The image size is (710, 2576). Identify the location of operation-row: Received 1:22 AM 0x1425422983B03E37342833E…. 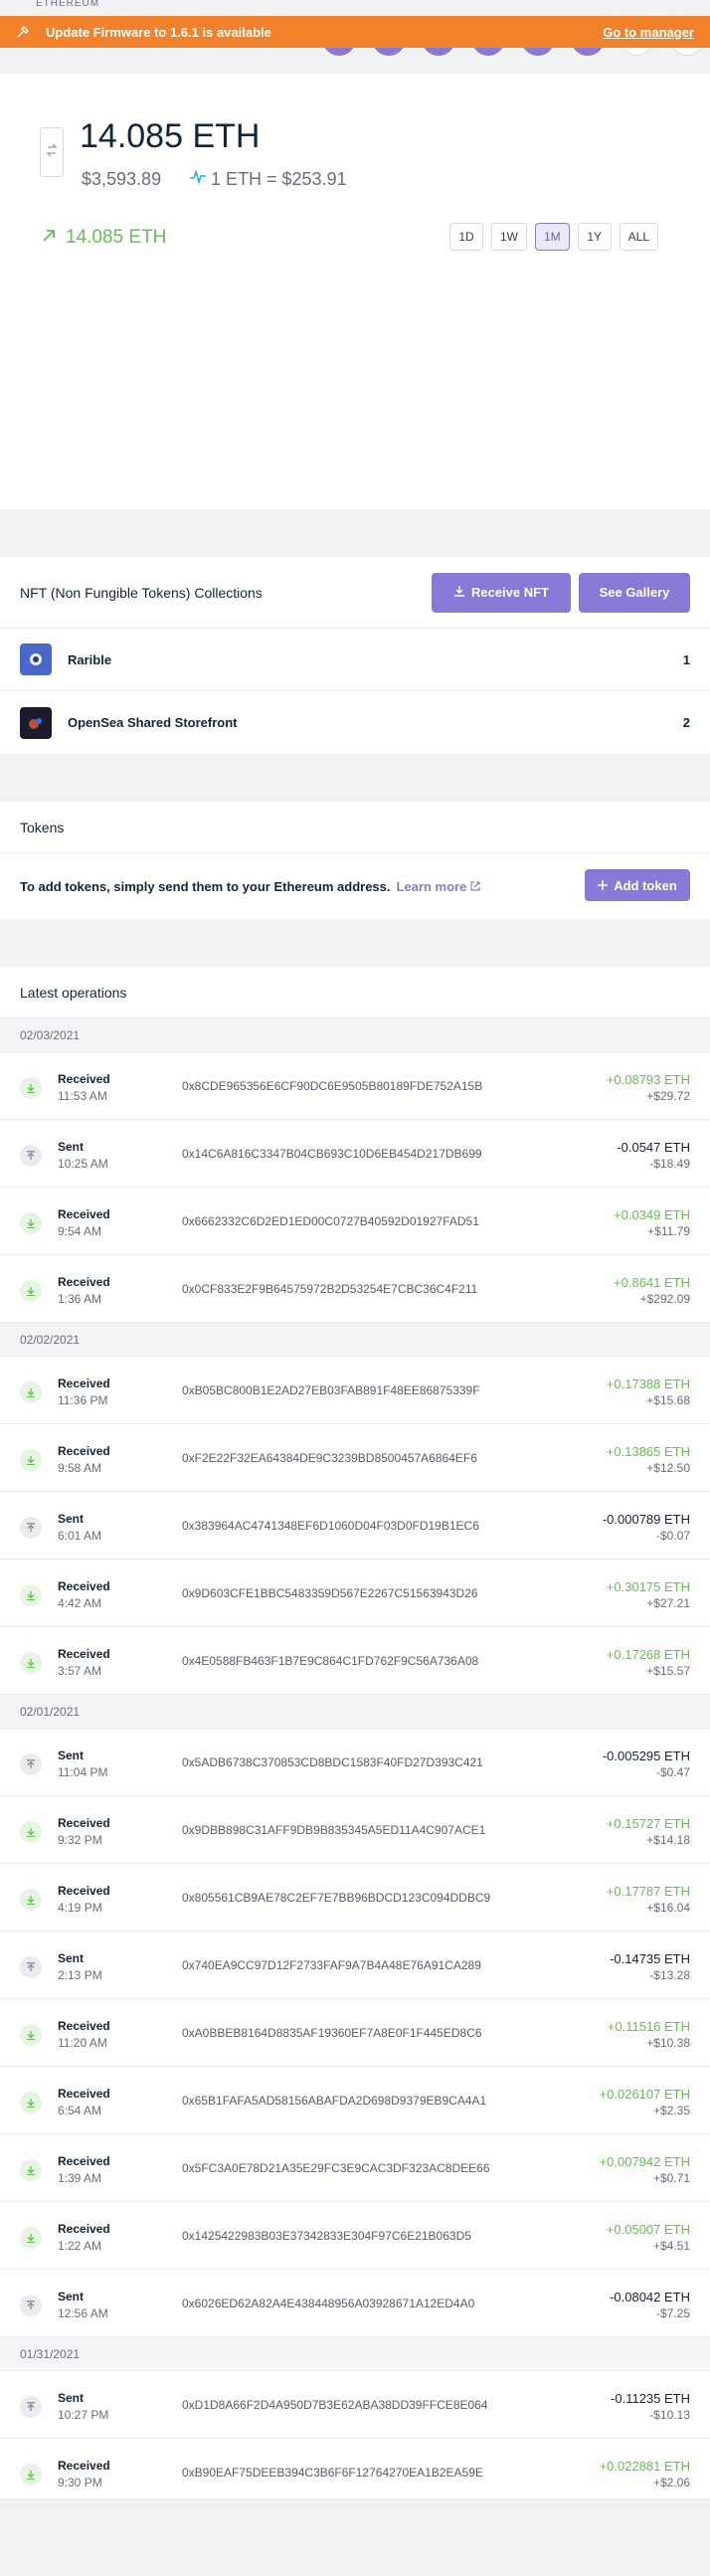
(355, 2236).